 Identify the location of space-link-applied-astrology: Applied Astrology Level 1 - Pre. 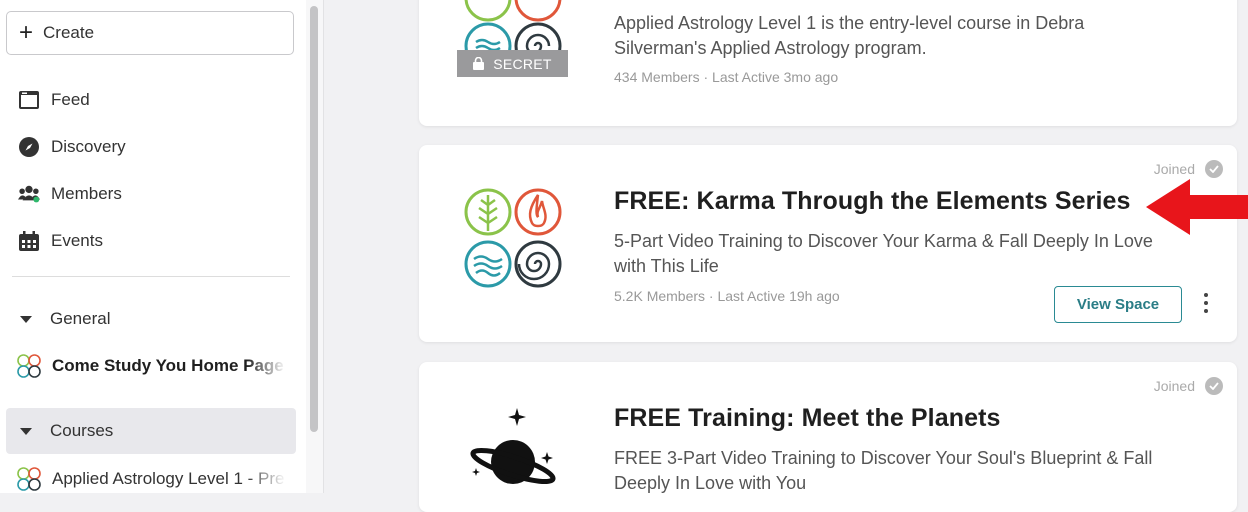
(151, 479).